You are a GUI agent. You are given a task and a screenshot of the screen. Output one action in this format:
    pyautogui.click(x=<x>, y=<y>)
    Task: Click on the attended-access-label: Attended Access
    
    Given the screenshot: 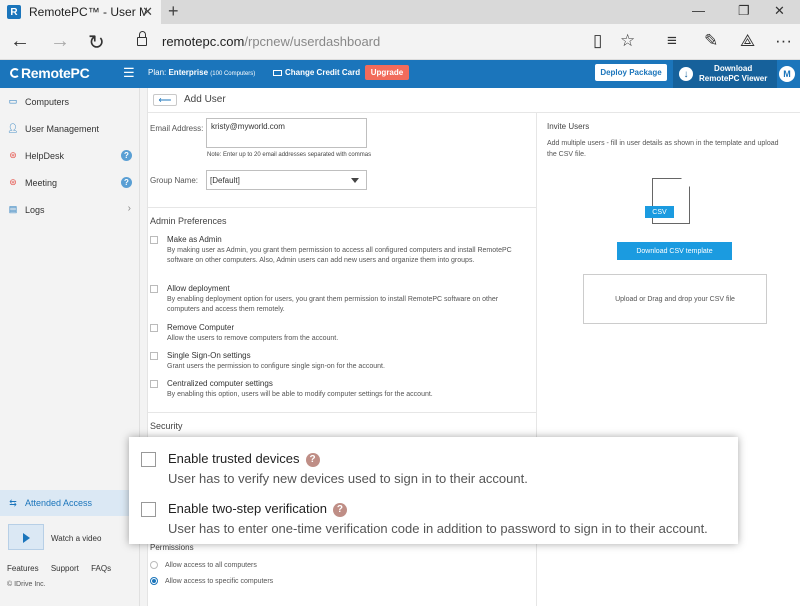 What is the action you would take?
    pyautogui.click(x=59, y=503)
    